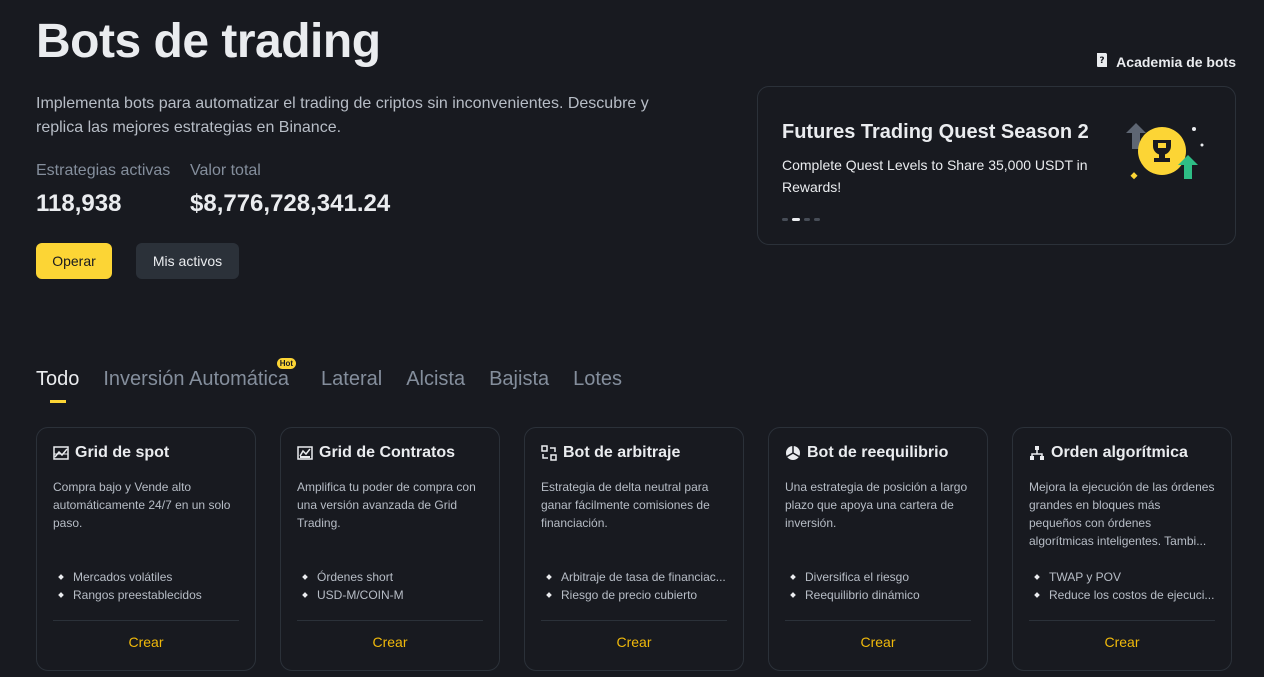 The height and width of the screenshot is (677, 1264). What do you see at coordinates (622, 452) in the screenshot?
I see `card-title: Bot de arbitraje` at bounding box center [622, 452].